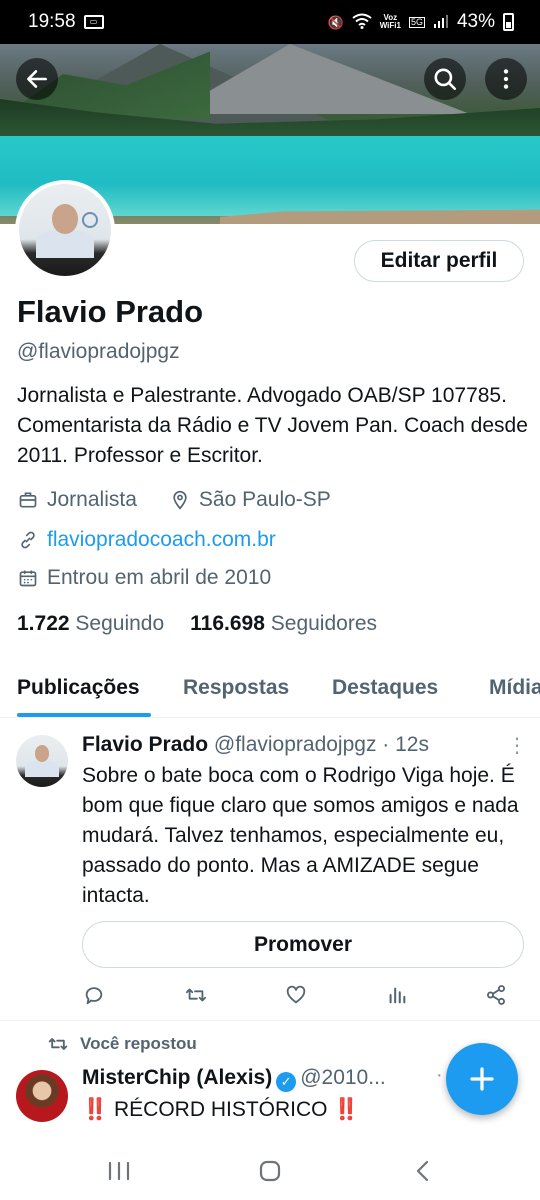  I want to click on more-vertical-icon, so click(506, 79).